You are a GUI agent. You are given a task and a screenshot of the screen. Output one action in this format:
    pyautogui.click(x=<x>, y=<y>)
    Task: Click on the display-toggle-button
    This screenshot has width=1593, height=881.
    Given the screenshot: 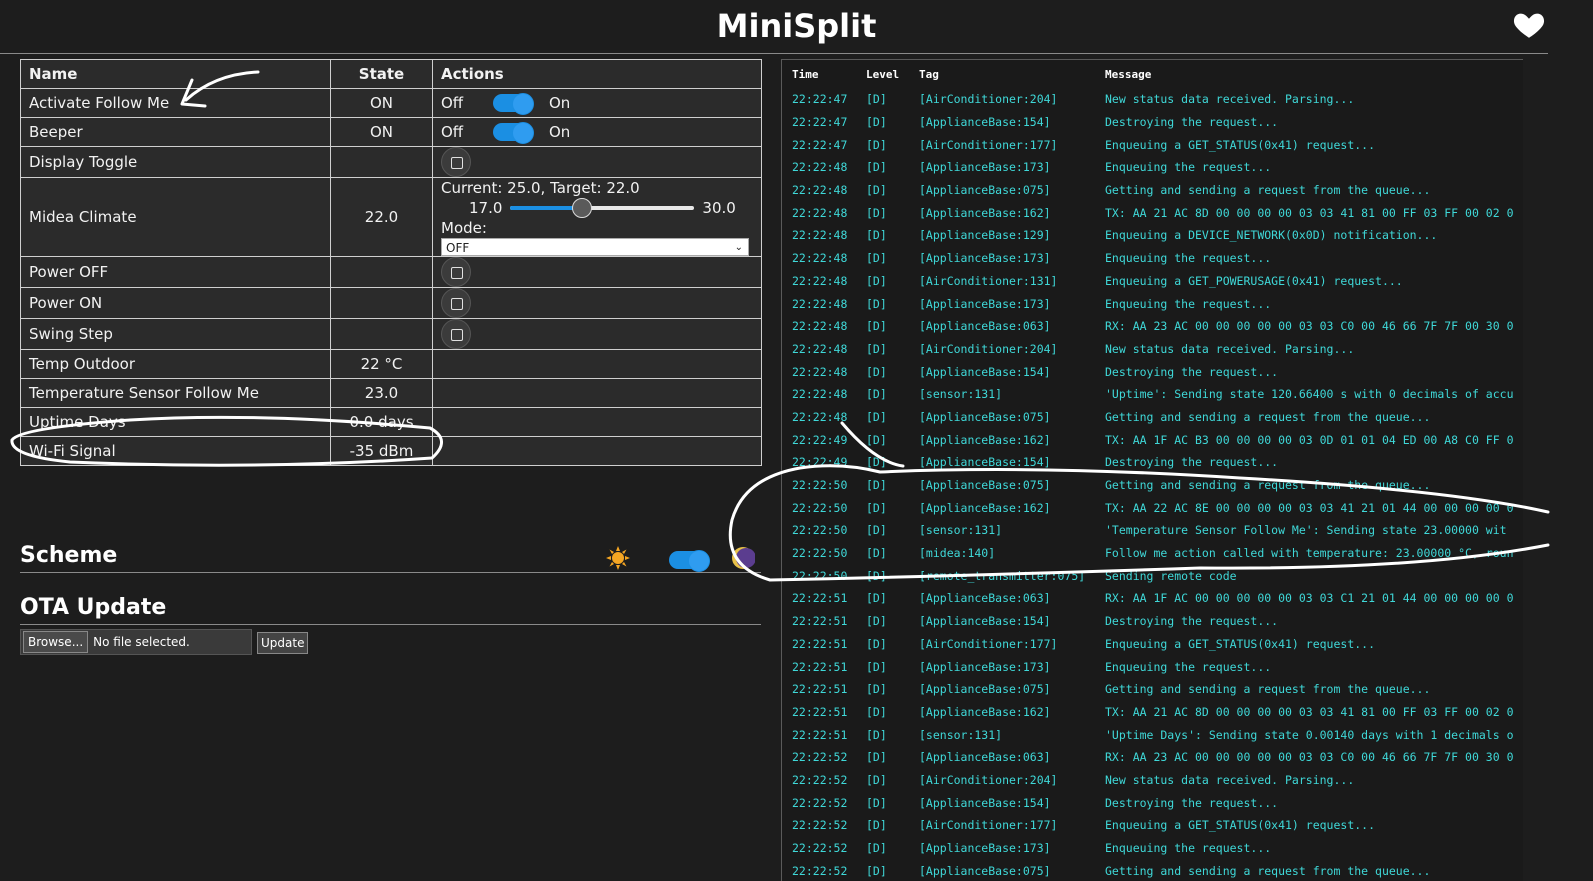 What is the action you would take?
    pyautogui.click(x=456, y=162)
    